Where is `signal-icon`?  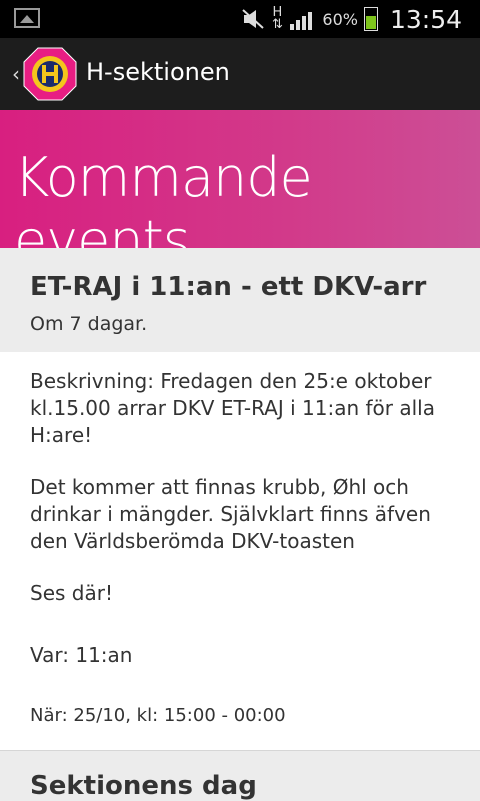
signal-icon is located at coordinates (303, 19).